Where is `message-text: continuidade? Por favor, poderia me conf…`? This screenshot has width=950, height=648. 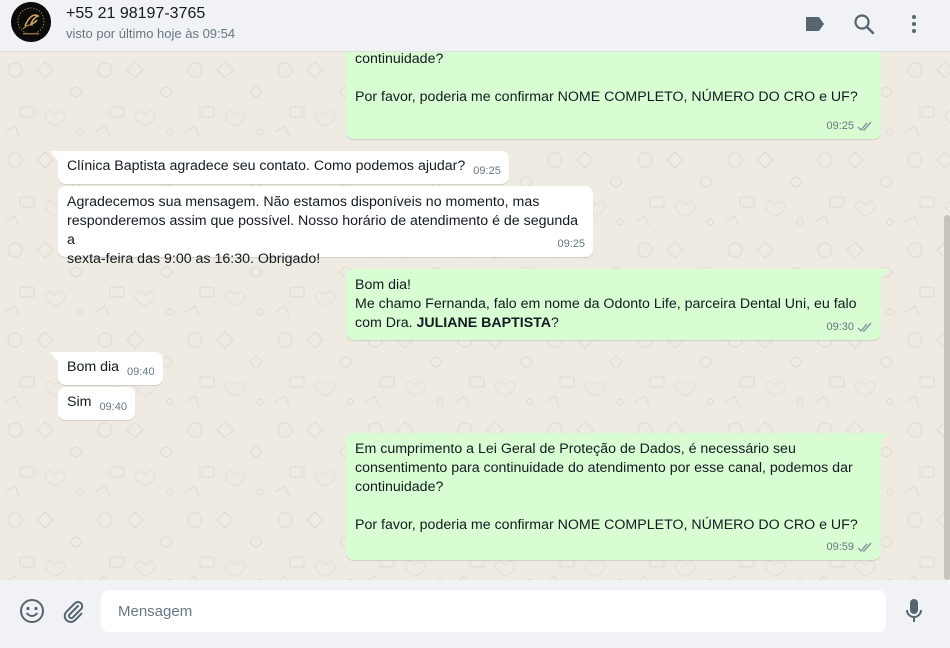
message-text: continuidade? Por favor, poderia me conf… is located at coordinates (613, 79).